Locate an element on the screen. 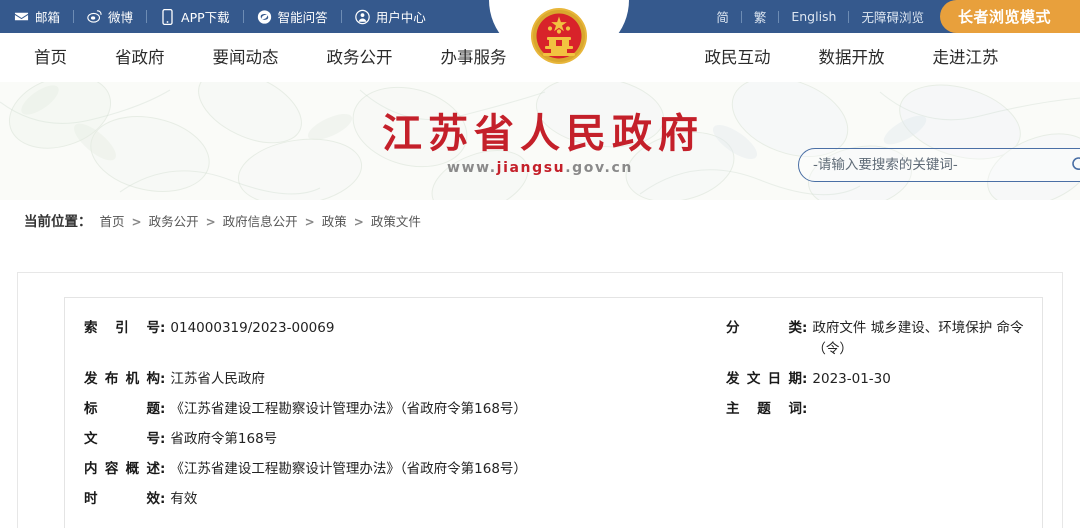  topbar-item-mail-label: 邮箱 is located at coordinates (48, 17).